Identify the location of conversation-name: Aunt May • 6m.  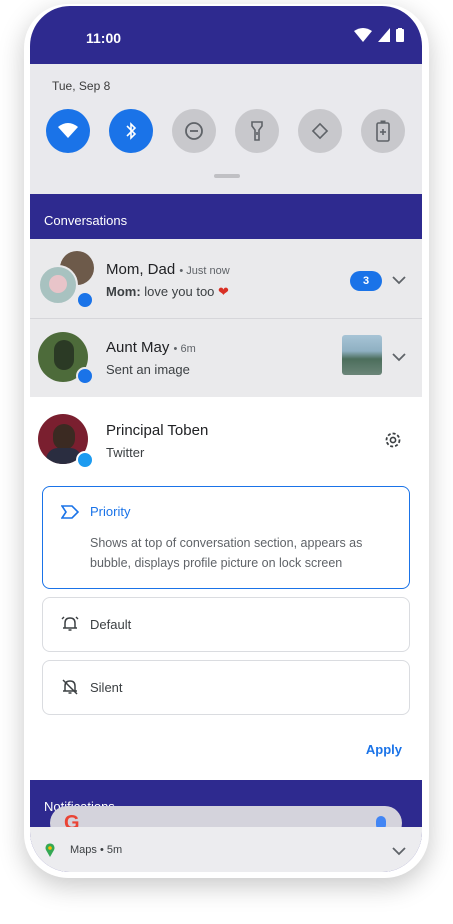
(151, 347).